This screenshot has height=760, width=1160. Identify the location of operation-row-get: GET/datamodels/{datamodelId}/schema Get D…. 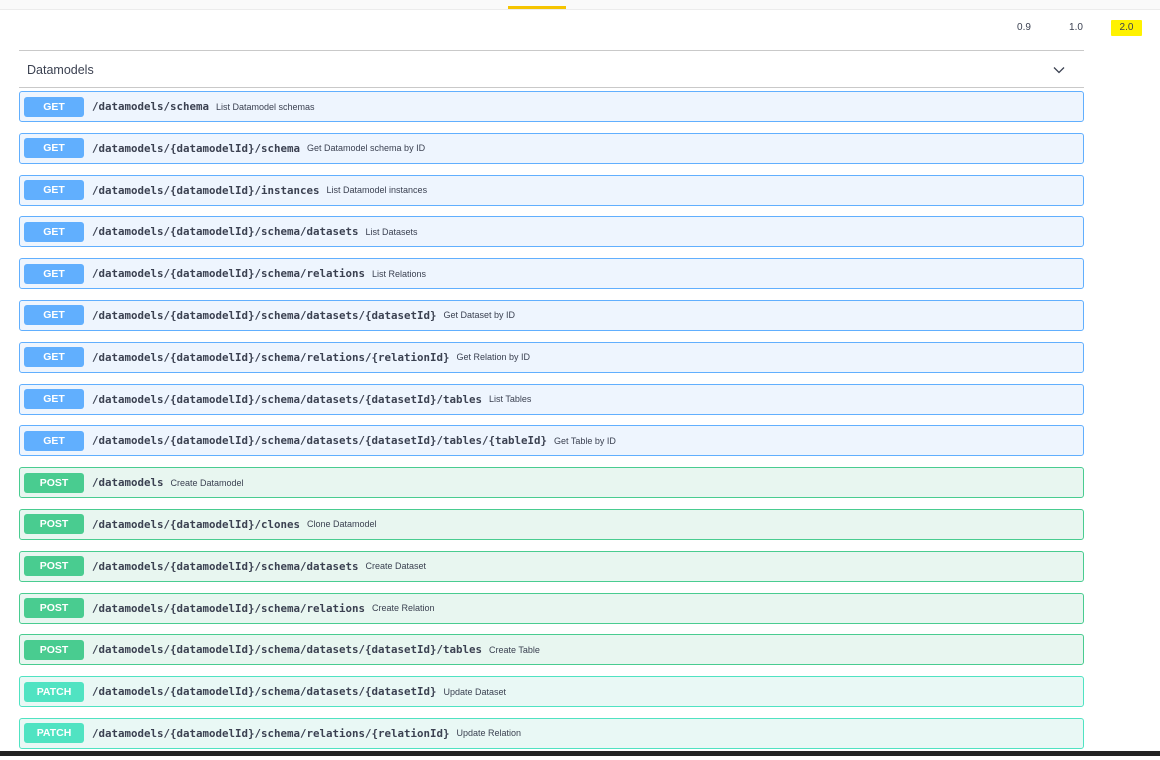
(551, 148).